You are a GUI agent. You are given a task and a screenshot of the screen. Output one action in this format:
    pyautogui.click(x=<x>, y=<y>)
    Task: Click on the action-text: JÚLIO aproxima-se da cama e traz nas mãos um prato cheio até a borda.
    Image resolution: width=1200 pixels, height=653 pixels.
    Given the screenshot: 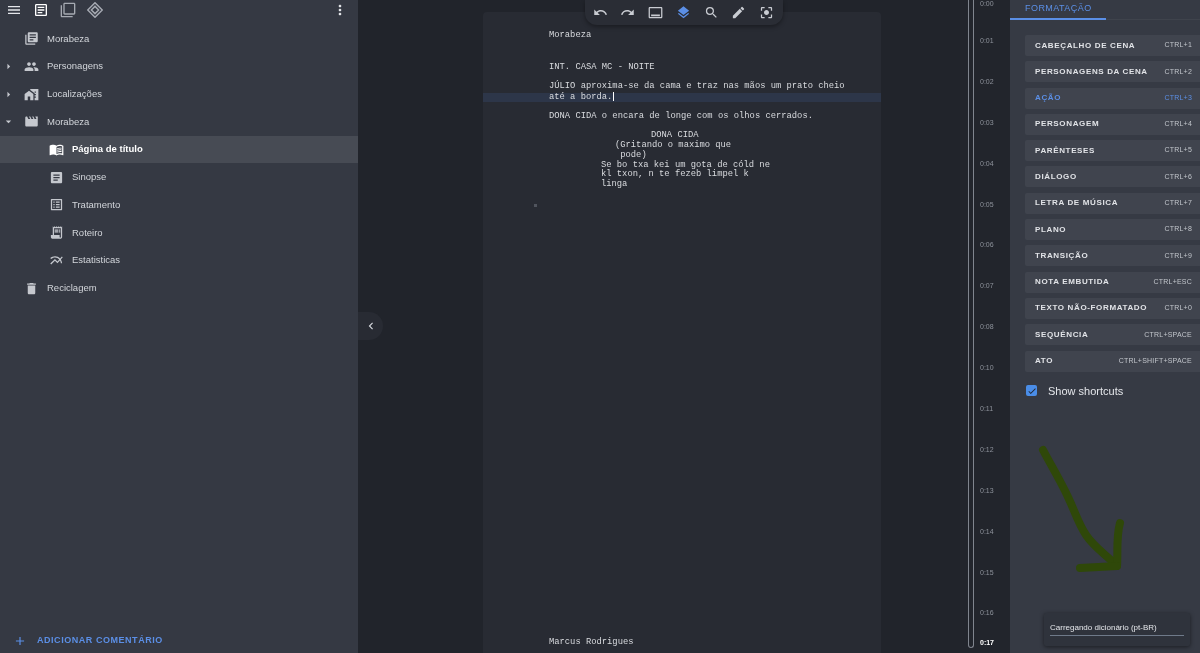 What is the action you would take?
    pyautogui.click(x=697, y=92)
    